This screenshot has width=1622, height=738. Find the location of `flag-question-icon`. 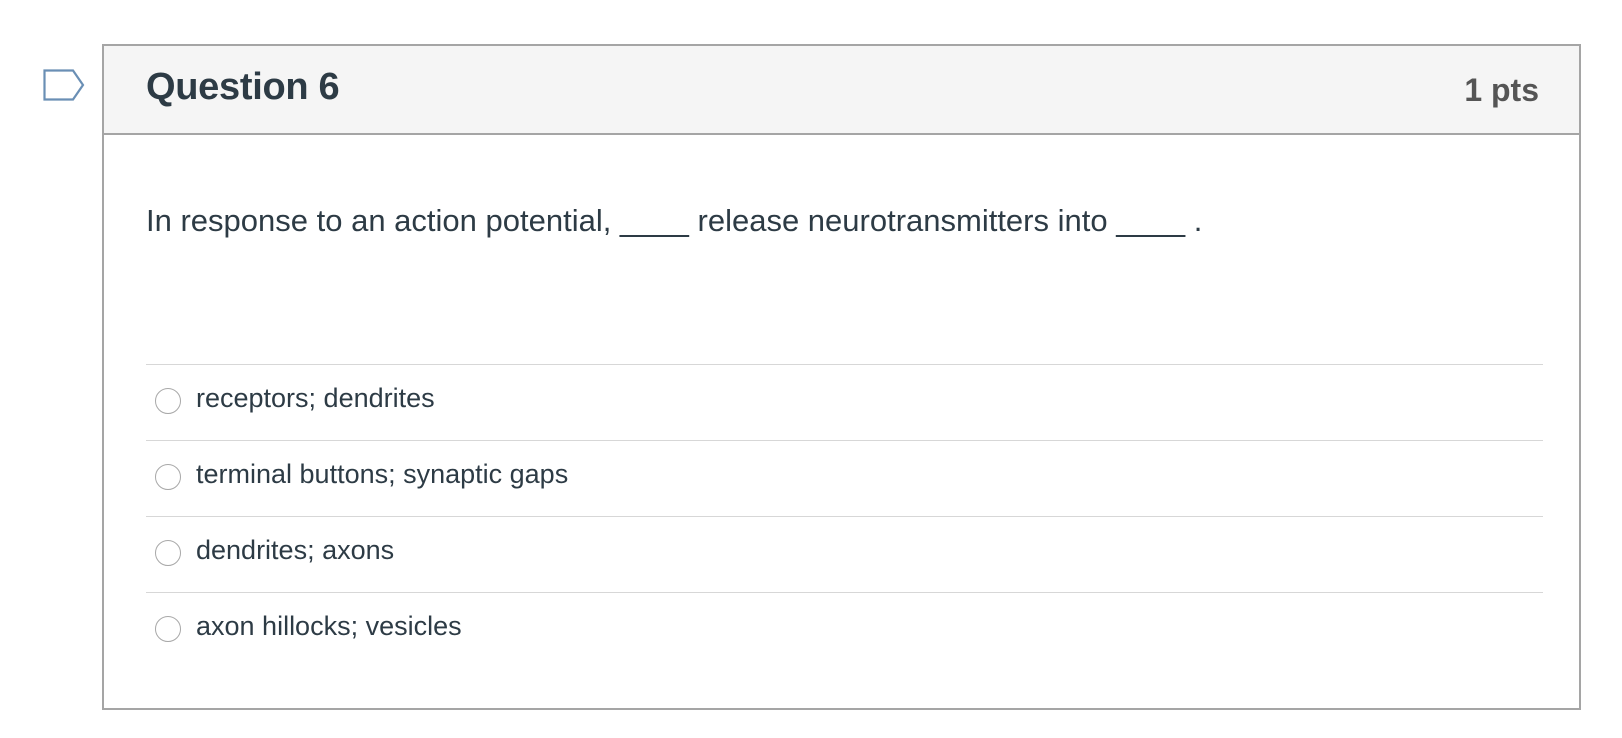

flag-question-icon is located at coordinates (65, 87).